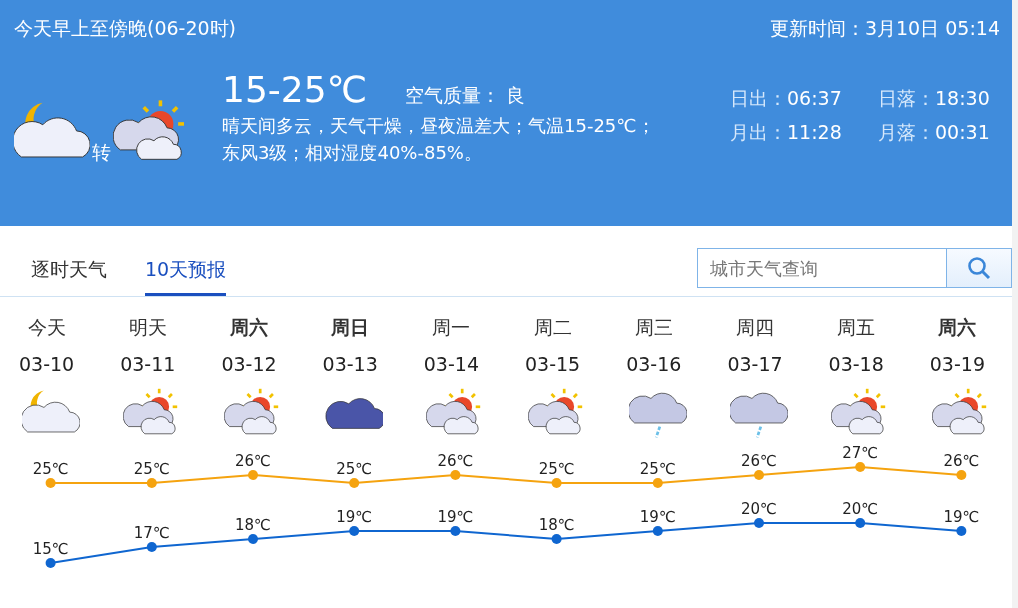  Describe the element at coordinates (451, 364) in the screenshot. I see `forecast-date: 03-14` at that location.